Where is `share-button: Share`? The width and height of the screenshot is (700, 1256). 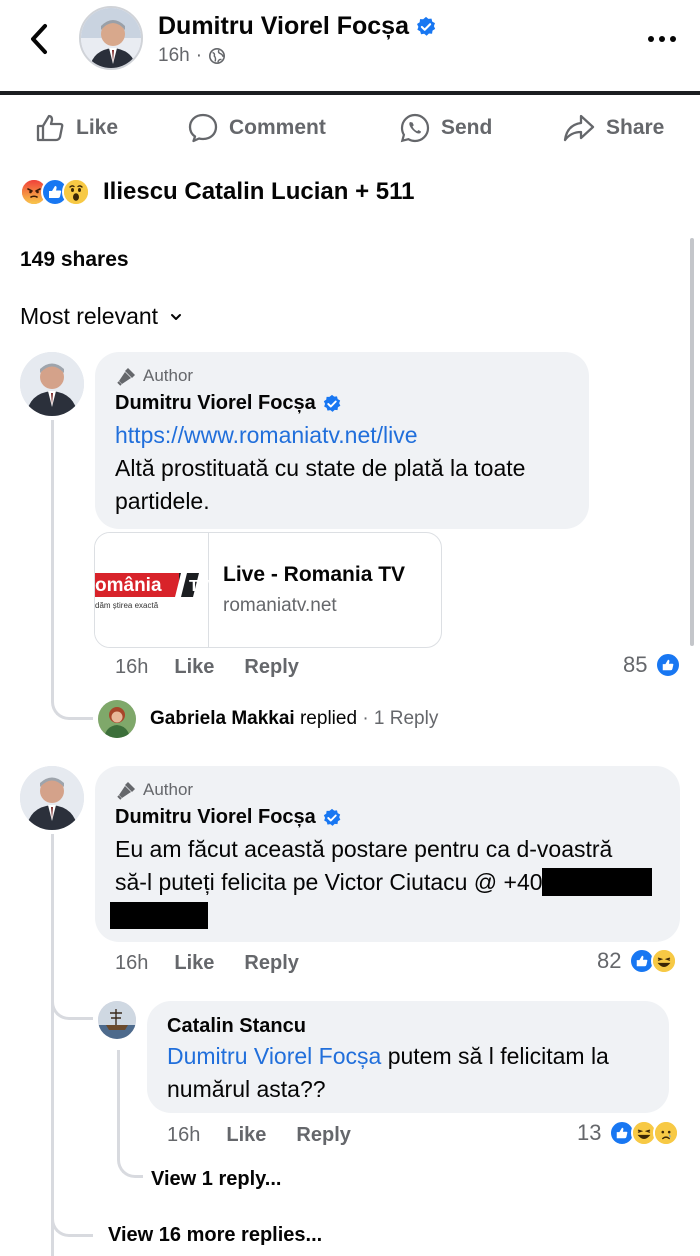 share-button: Share is located at coordinates (613, 128).